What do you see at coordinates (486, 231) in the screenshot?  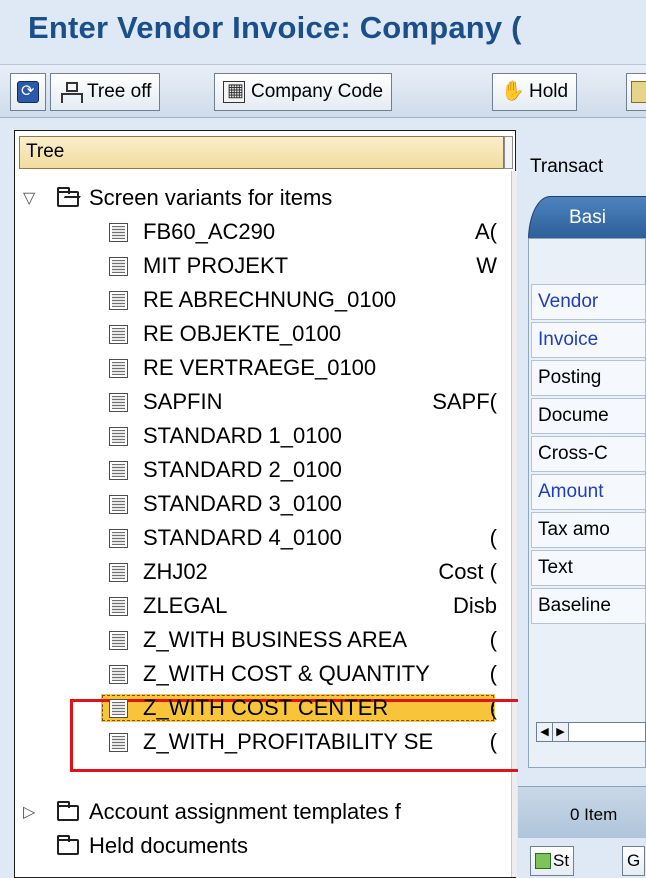 I see `variant-description: A(` at bounding box center [486, 231].